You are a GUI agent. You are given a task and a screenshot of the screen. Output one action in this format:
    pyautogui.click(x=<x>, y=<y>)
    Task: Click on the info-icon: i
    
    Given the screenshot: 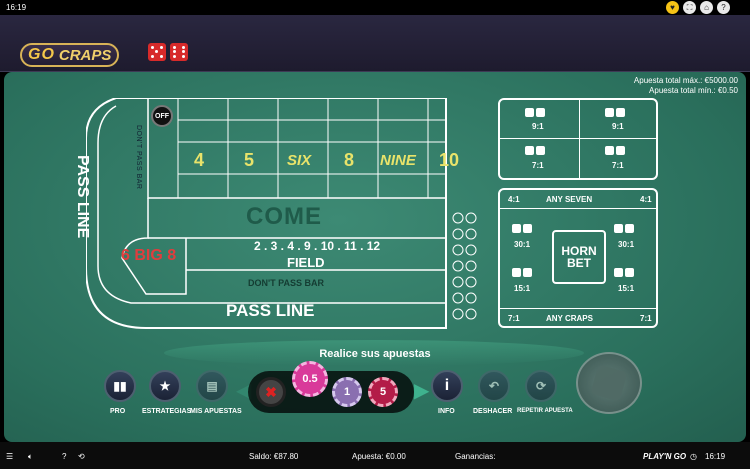 What is the action you would take?
    pyautogui.click(x=447, y=385)
    